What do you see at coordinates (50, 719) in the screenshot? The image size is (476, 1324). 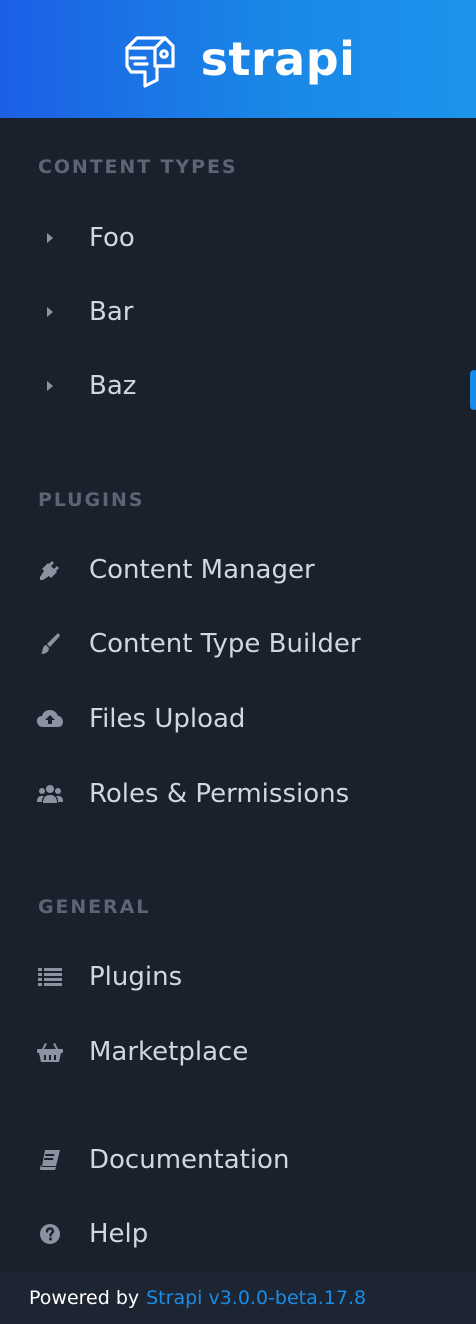 I see `cloud-upload-icon` at bounding box center [50, 719].